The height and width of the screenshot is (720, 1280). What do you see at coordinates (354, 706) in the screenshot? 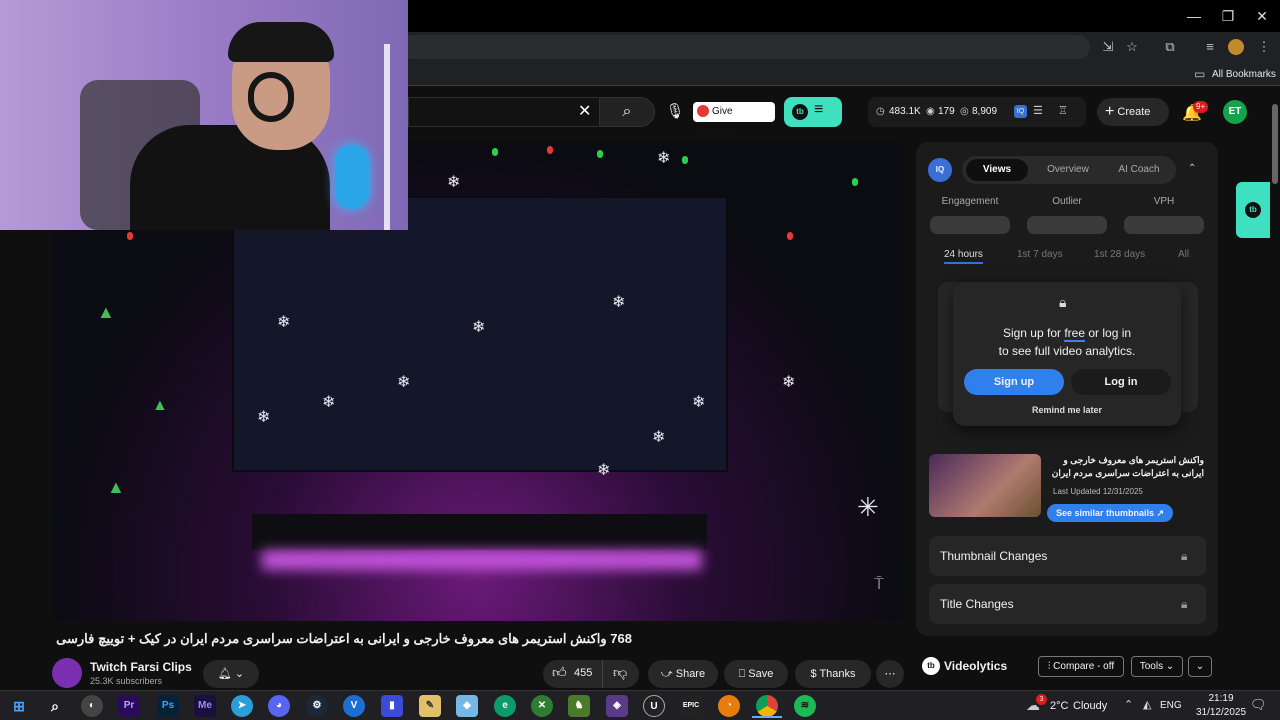
I see `app-icon: V` at bounding box center [354, 706].